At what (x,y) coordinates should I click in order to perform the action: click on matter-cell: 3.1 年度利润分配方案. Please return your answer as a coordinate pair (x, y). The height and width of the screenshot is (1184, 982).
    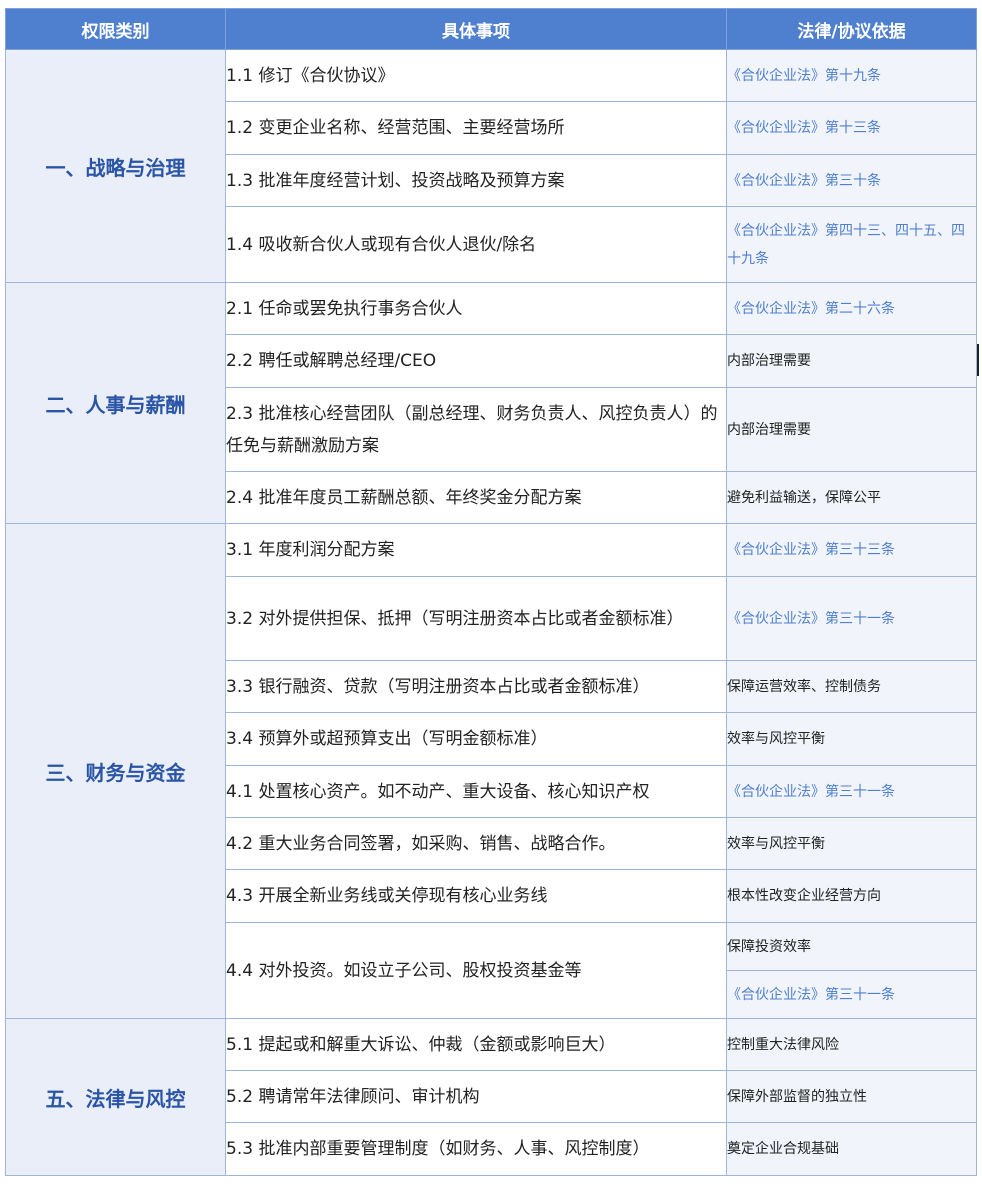
    Looking at the image, I should click on (476, 550).